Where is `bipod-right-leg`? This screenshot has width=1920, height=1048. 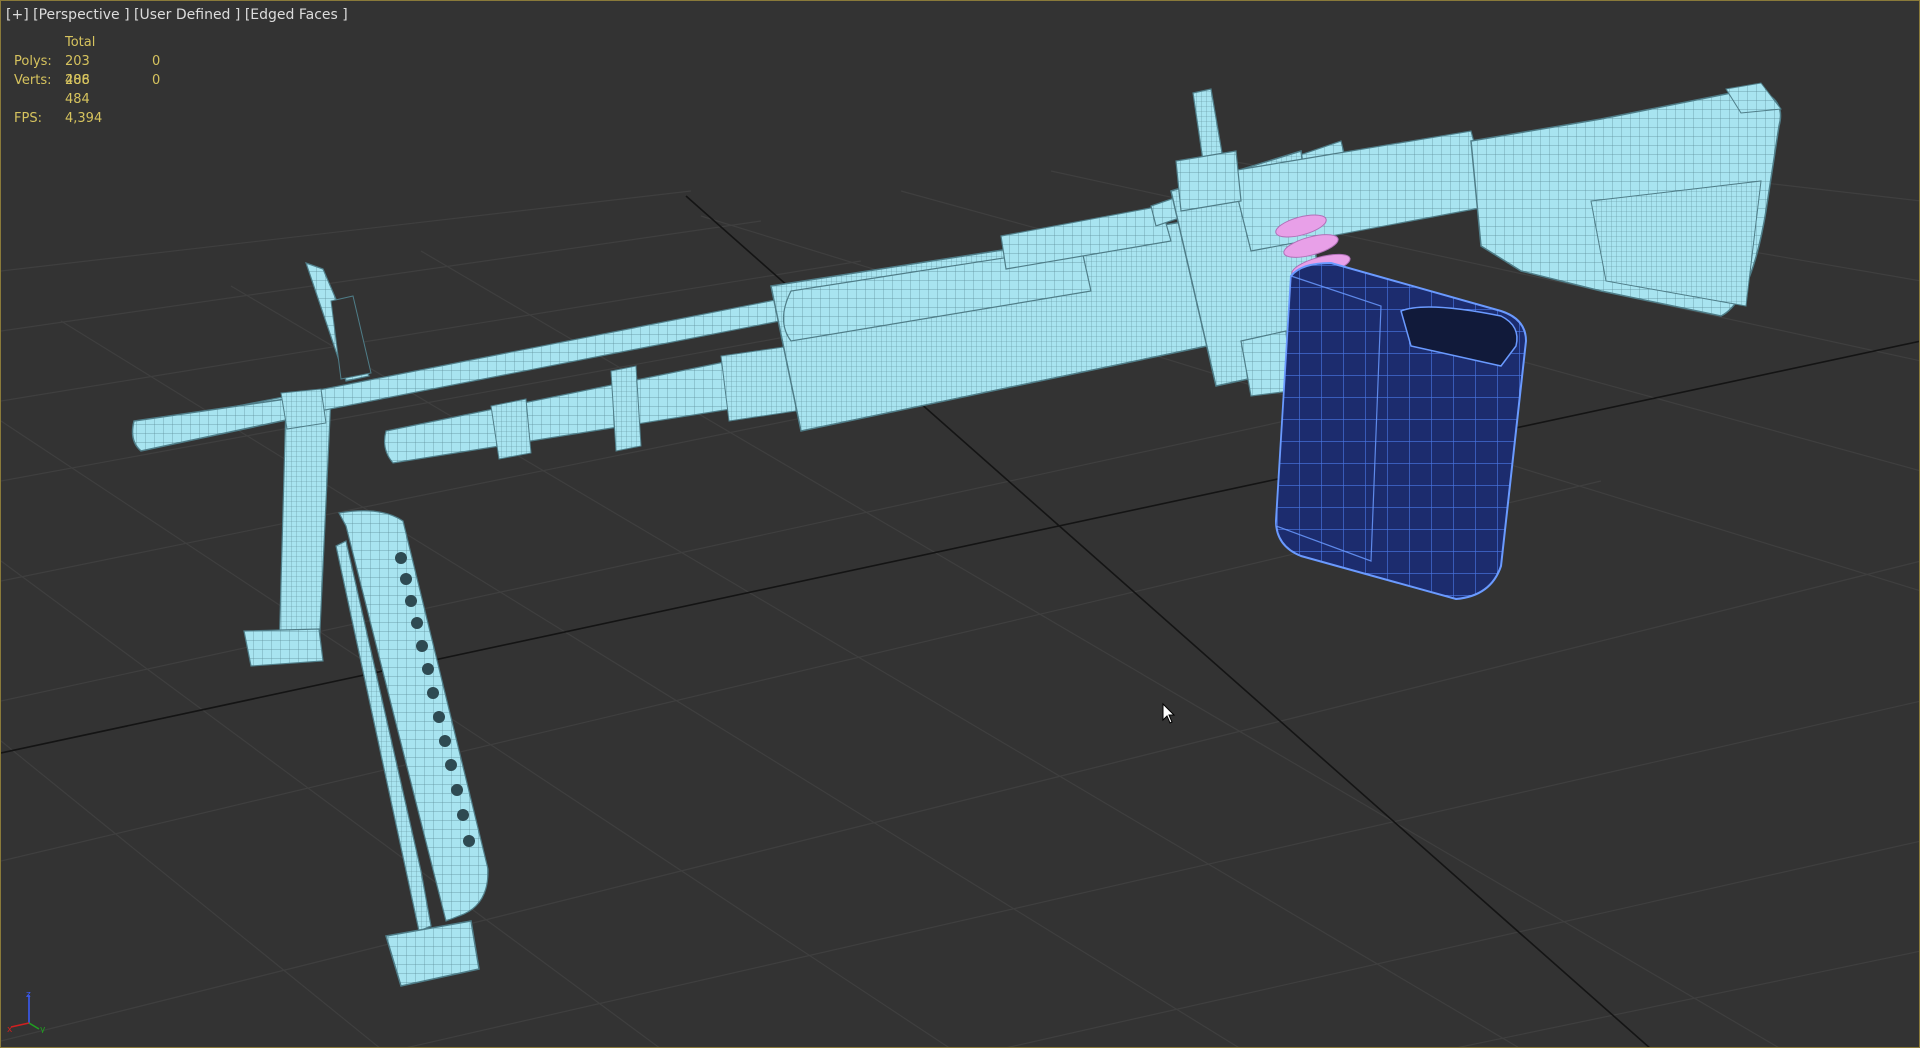
bipod-right-leg is located at coordinates (412, 748).